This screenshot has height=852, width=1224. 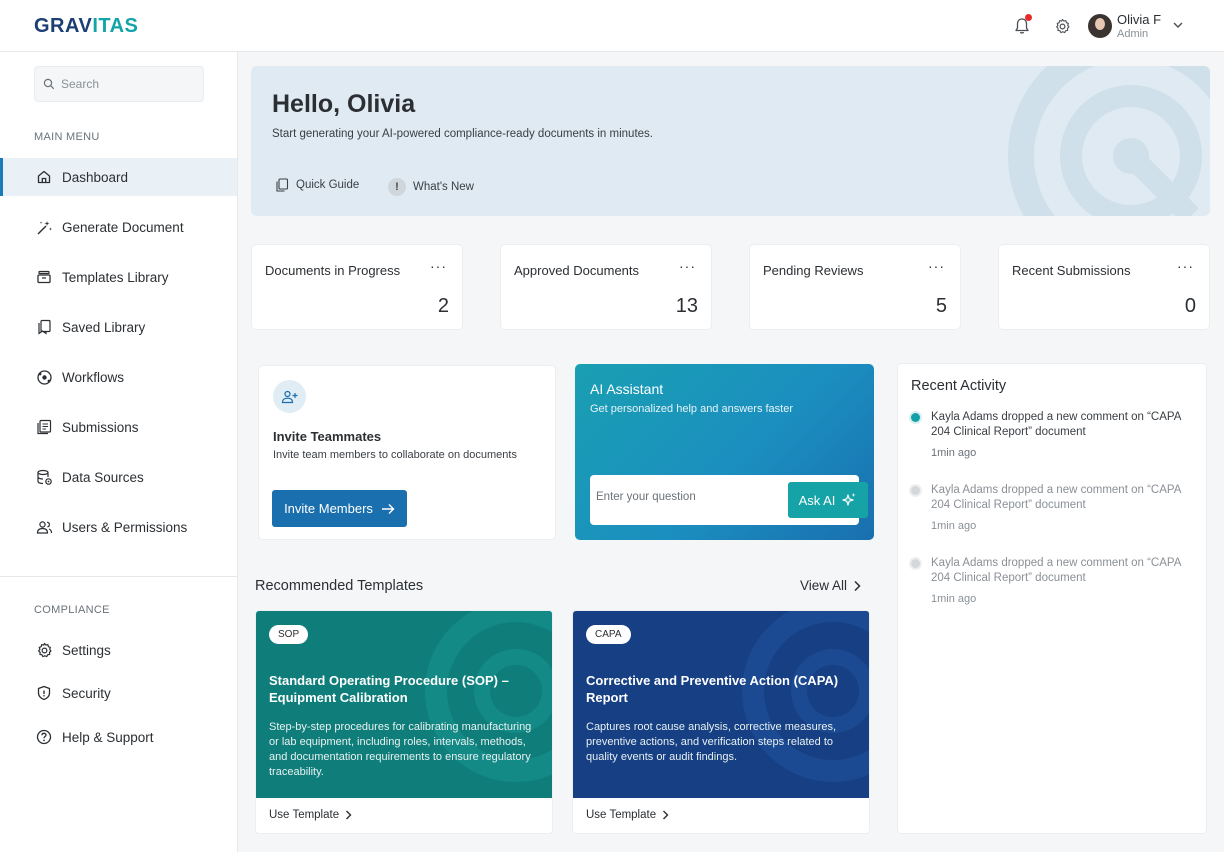 I want to click on ai-question-input, so click(x=681, y=497).